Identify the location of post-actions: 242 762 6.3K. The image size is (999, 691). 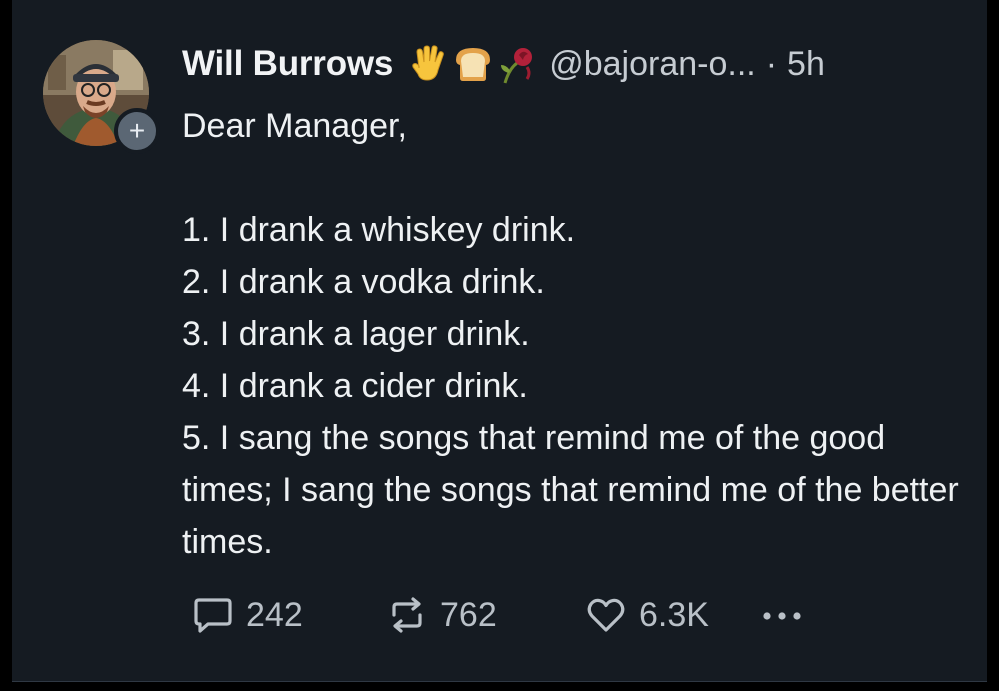
(572, 615).